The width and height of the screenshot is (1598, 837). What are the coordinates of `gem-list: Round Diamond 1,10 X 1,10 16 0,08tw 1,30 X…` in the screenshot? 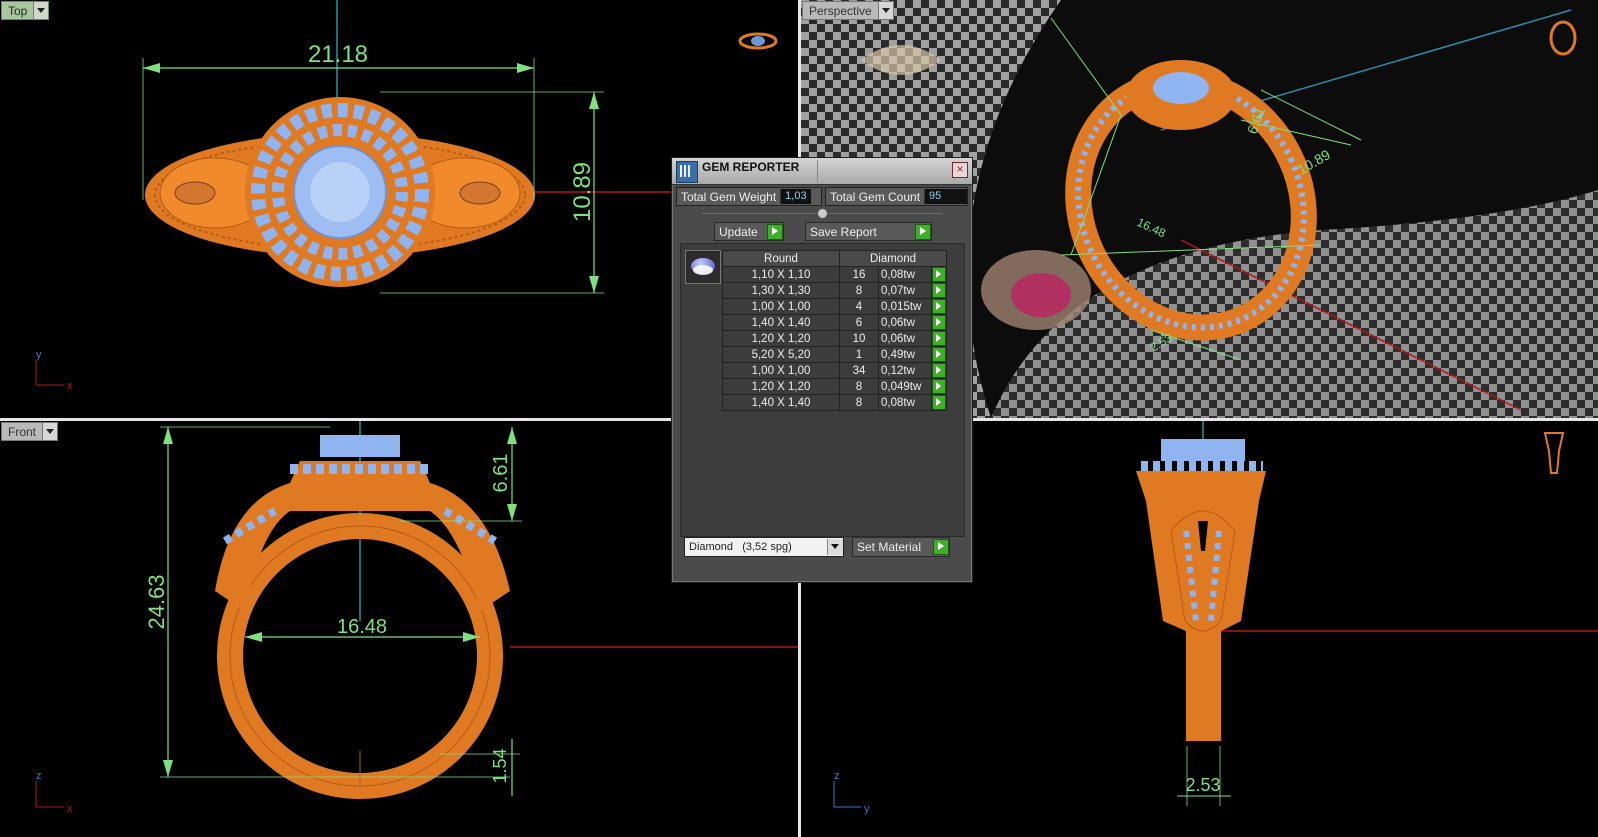 It's located at (822, 390).